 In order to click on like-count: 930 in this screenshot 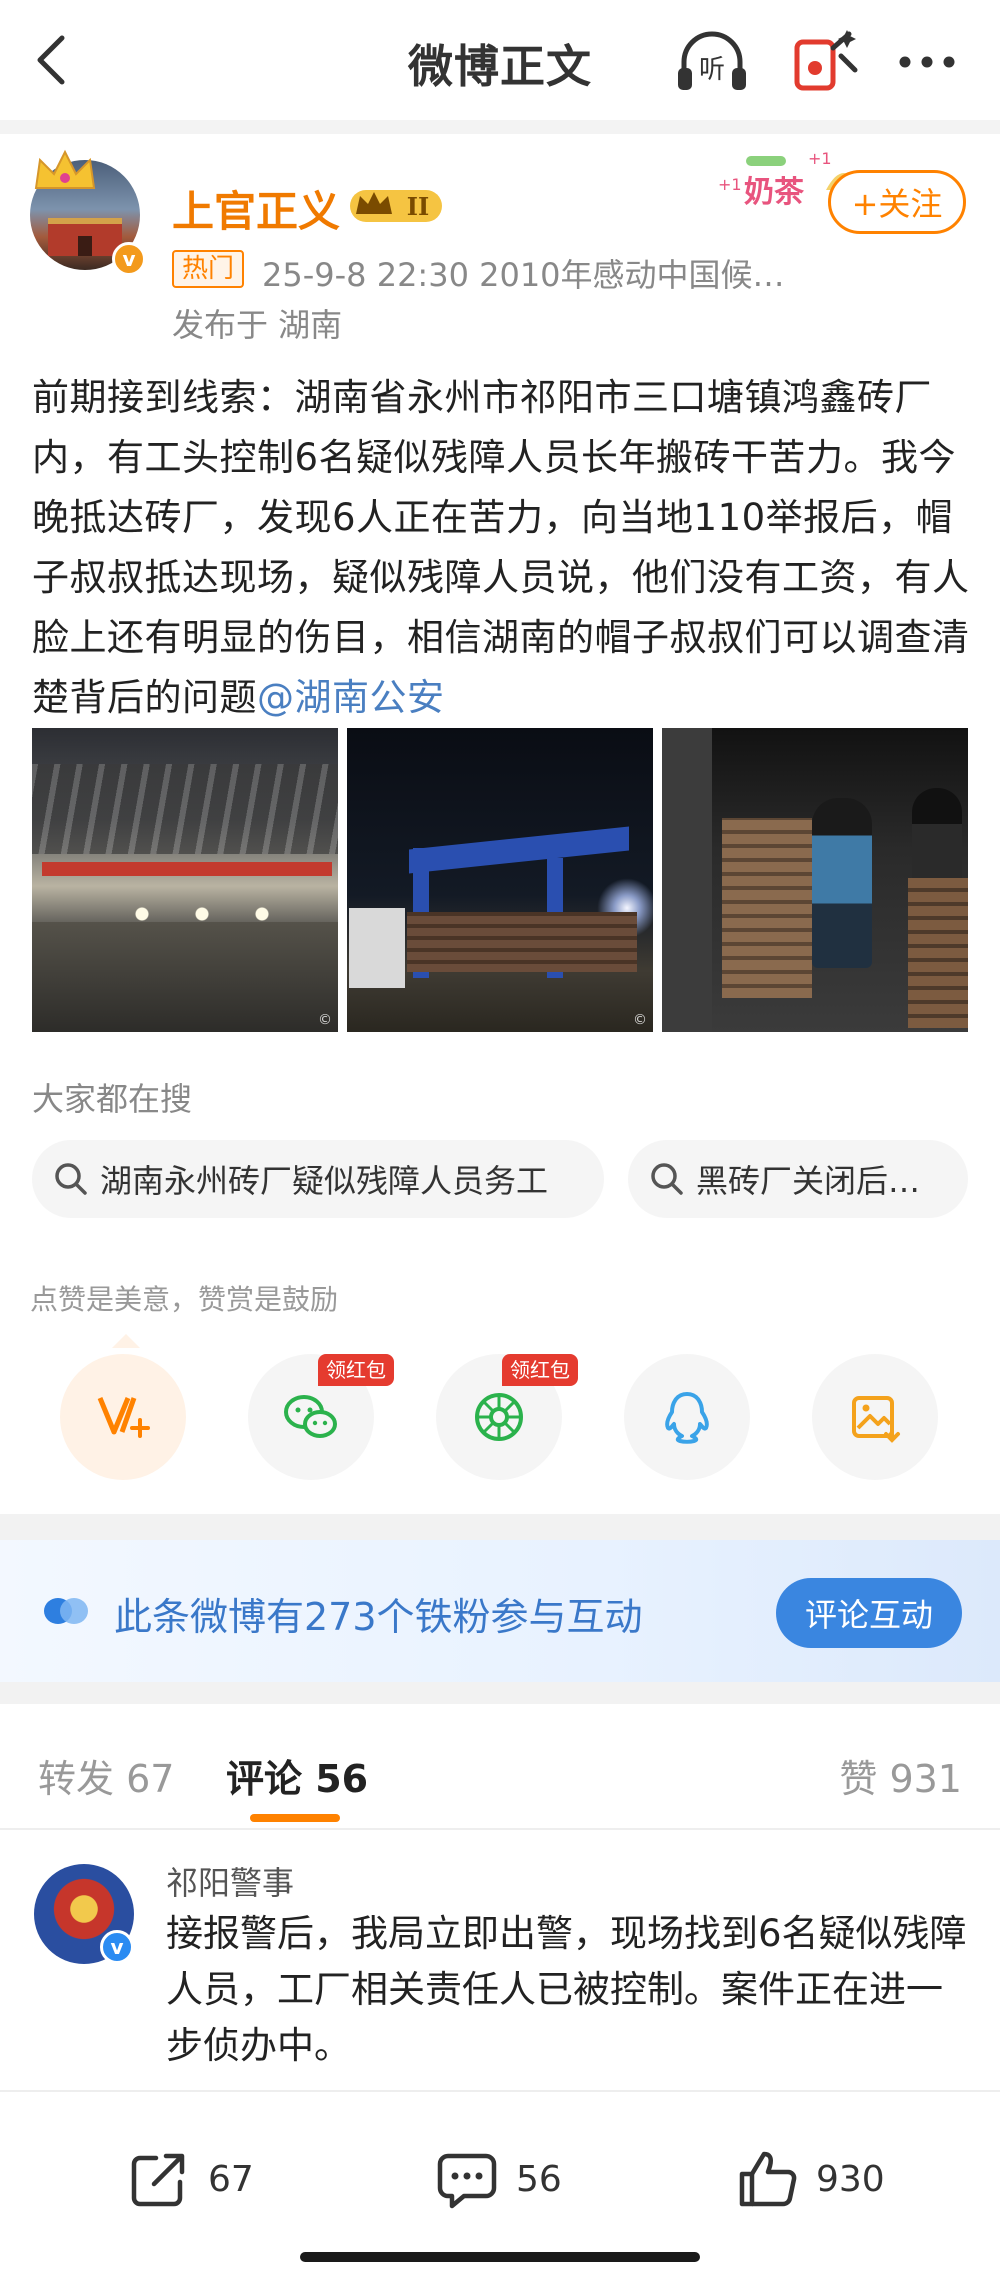, I will do `click(850, 2179)`.